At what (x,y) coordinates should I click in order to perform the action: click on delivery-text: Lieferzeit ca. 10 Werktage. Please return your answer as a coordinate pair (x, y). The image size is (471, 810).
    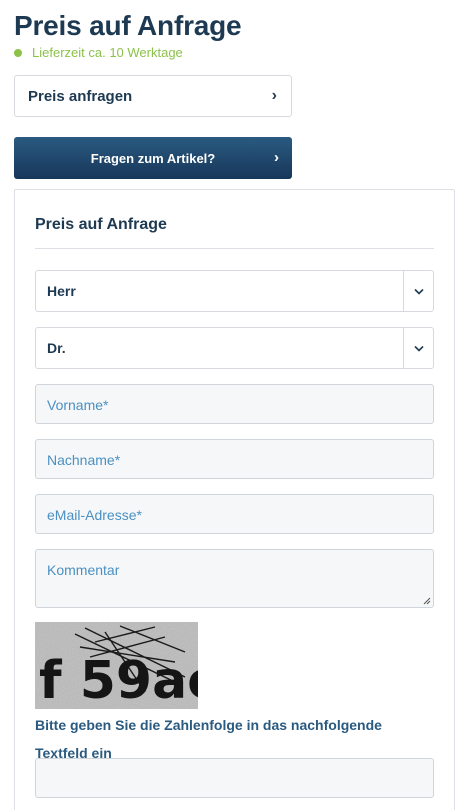
    Looking at the image, I should click on (107, 52).